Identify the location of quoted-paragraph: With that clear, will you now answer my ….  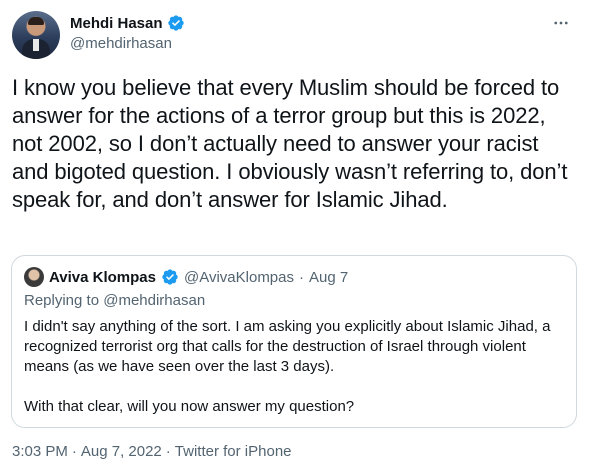
(189, 406).